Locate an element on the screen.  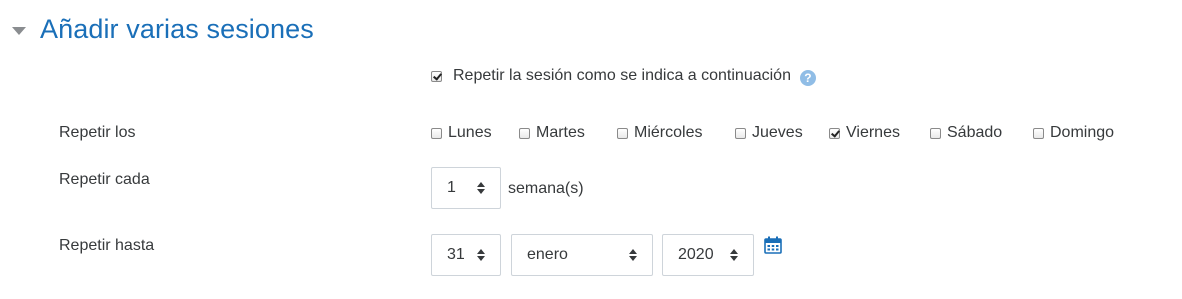
section-title: Añadir varias sesiones is located at coordinates (177, 29).